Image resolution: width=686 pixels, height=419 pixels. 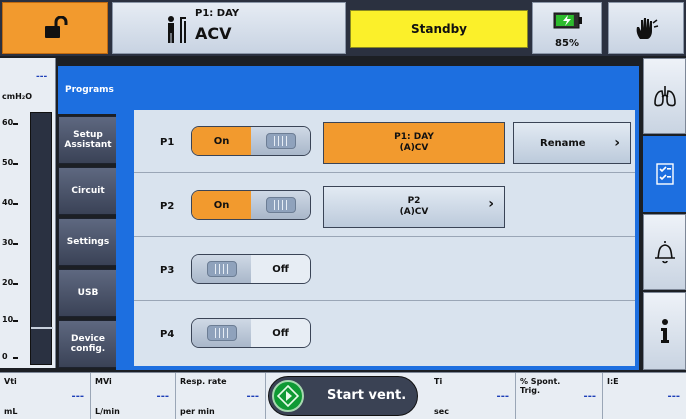 I want to click on setup-button, so click(x=664, y=174).